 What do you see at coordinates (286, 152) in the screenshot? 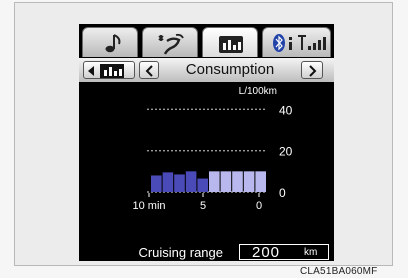
I see `y-tick-label: 20` at bounding box center [286, 152].